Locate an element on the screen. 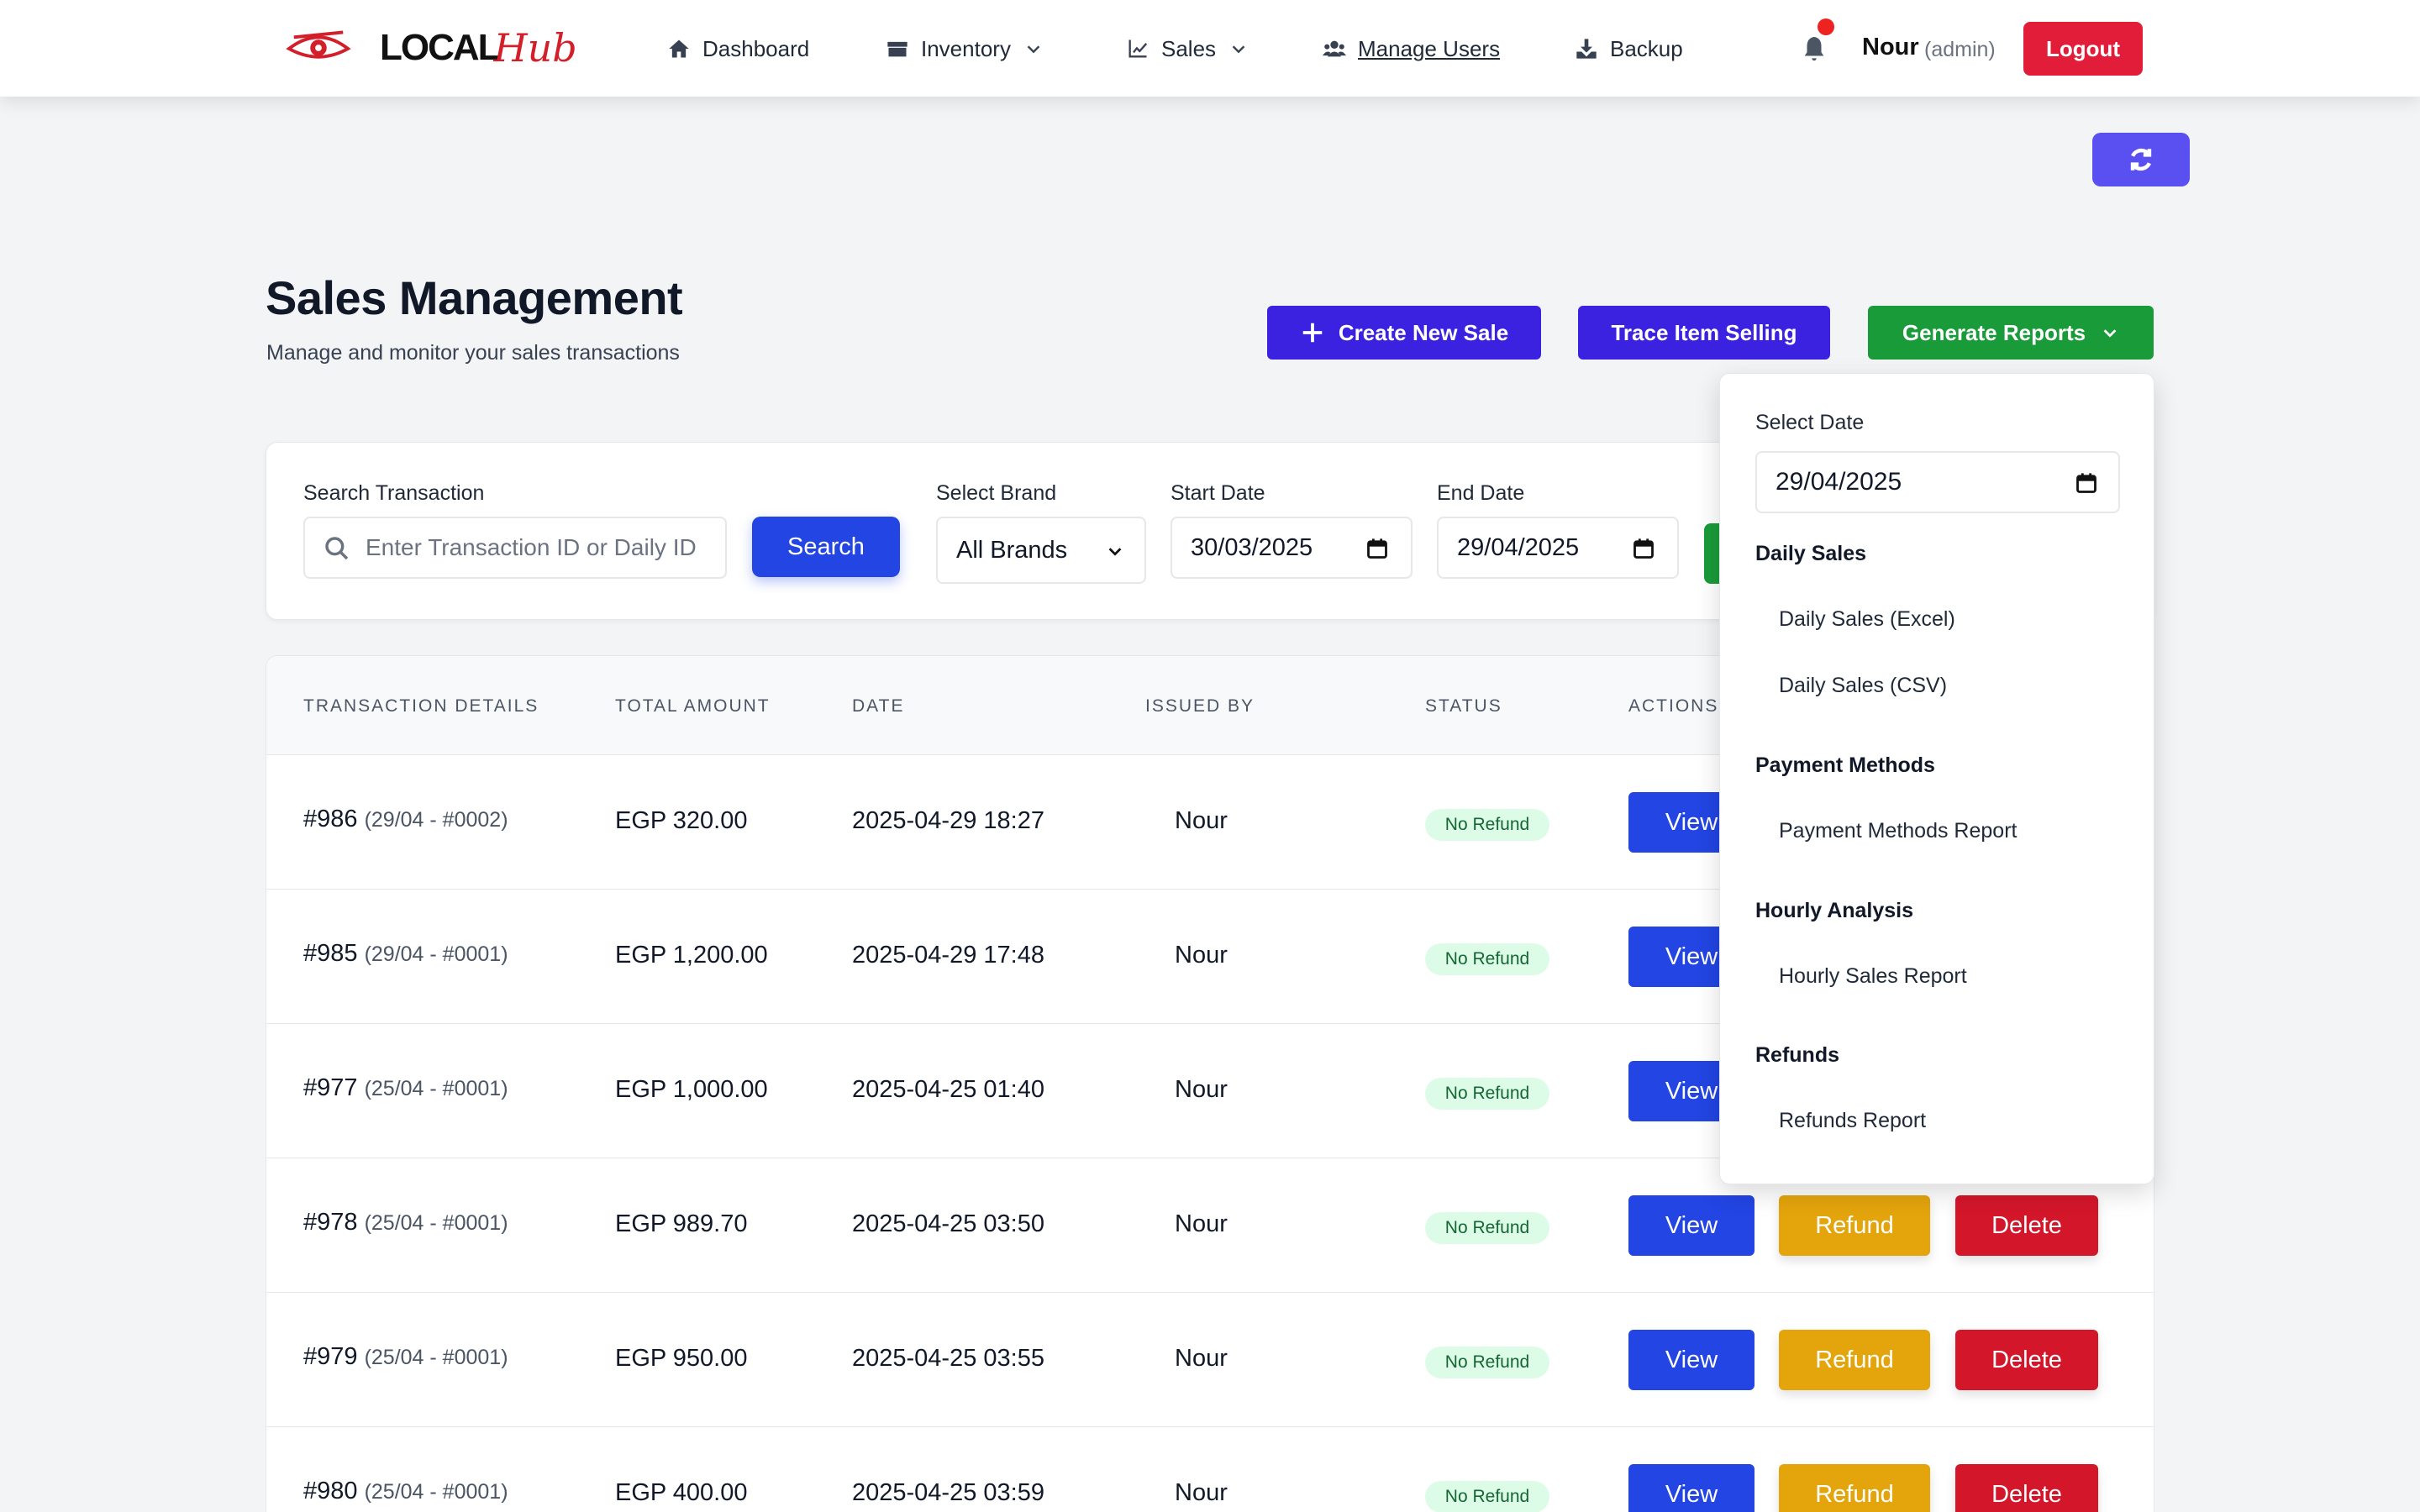 This screenshot has height=1512, width=2420. menu-item-daily-sales-excel: Daily Sales (Excel) is located at coordinates (1867, 619).